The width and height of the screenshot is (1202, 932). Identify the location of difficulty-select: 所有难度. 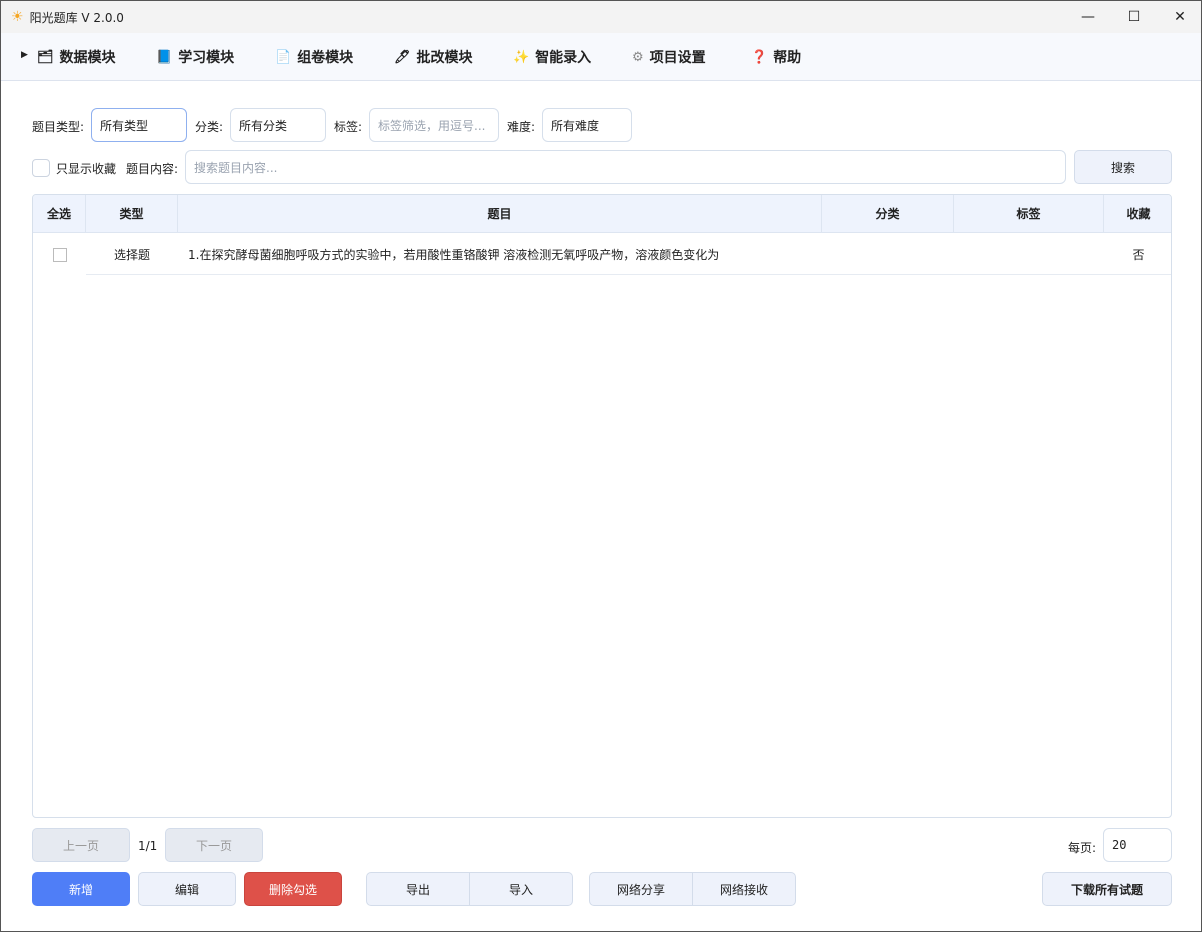
(587, 125).